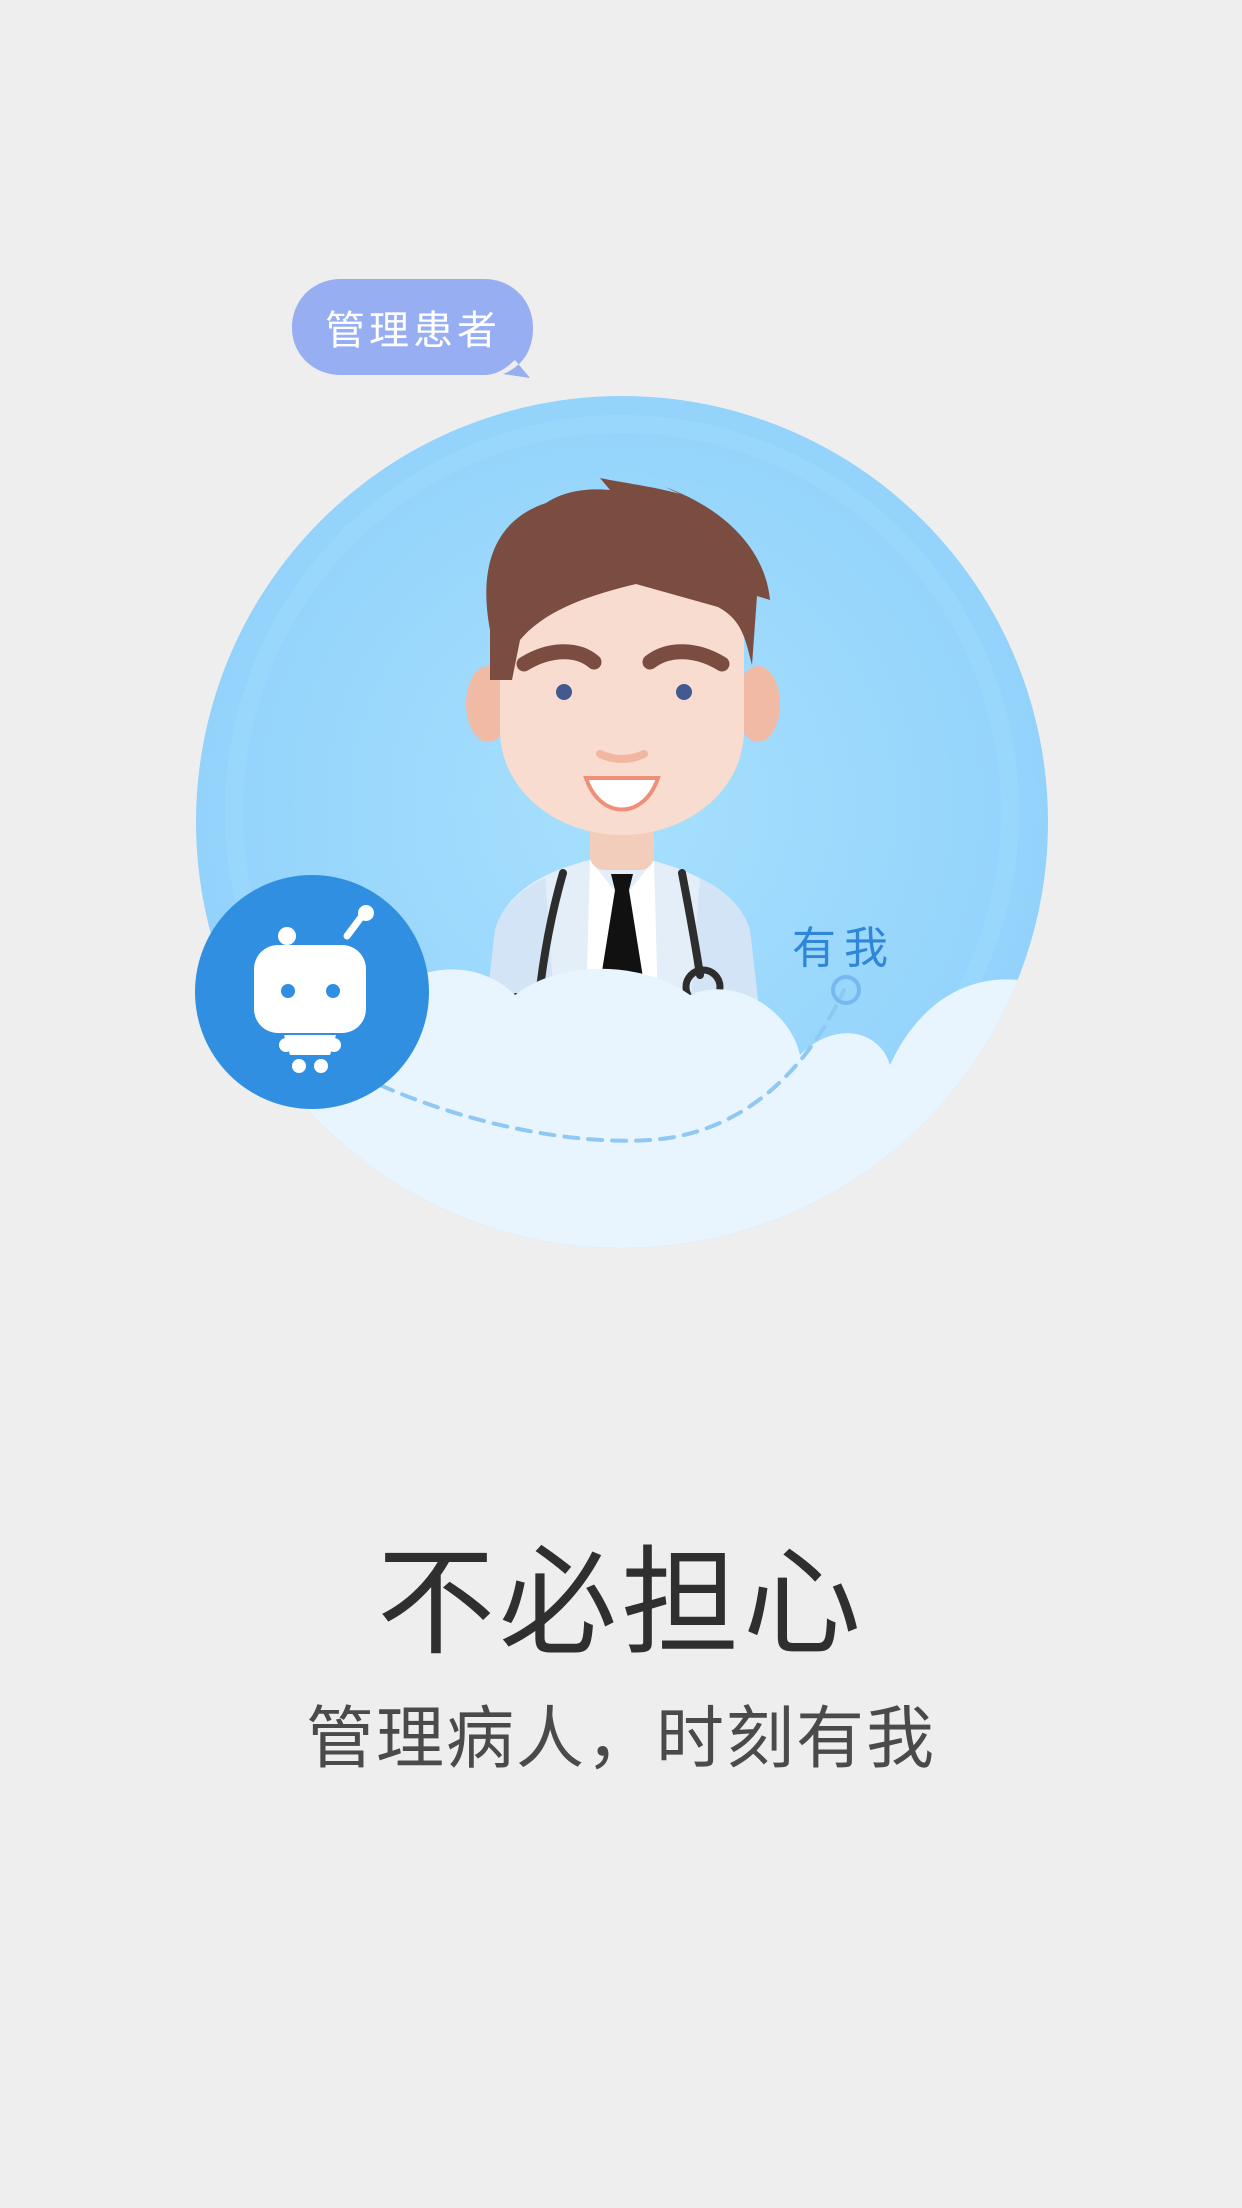 This screenshot has height=2208, width=1242. I want to click on page-subtitle: 管理病人，时刻有我, so click(620, 1739).